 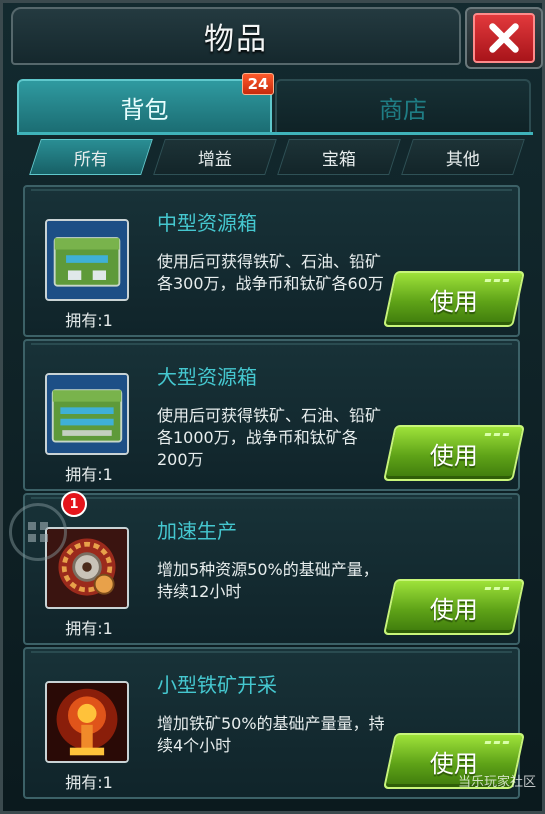 I want to click on grid-icon, so click(x=38, y=532).